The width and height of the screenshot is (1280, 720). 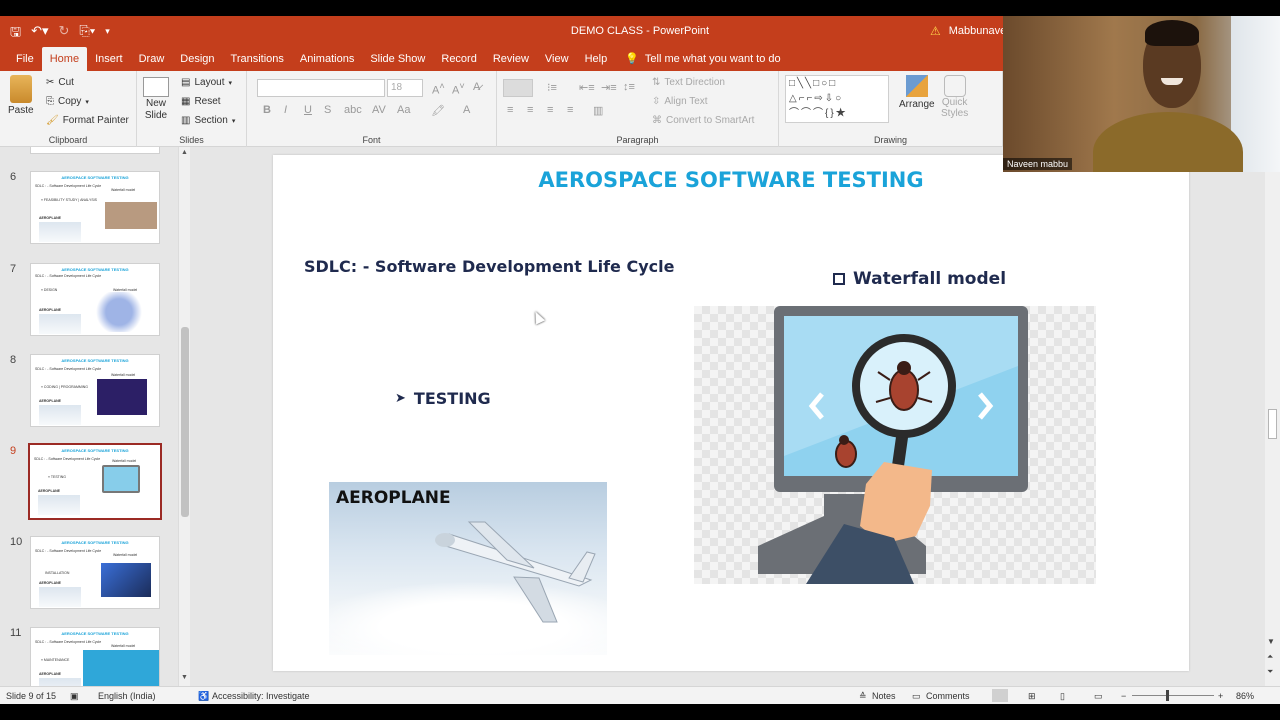 What do you see at coordinates (468, 568) in the screenshot?
I see `aeroplane-image: AEROPLANE` at bounding box center [468, 568].